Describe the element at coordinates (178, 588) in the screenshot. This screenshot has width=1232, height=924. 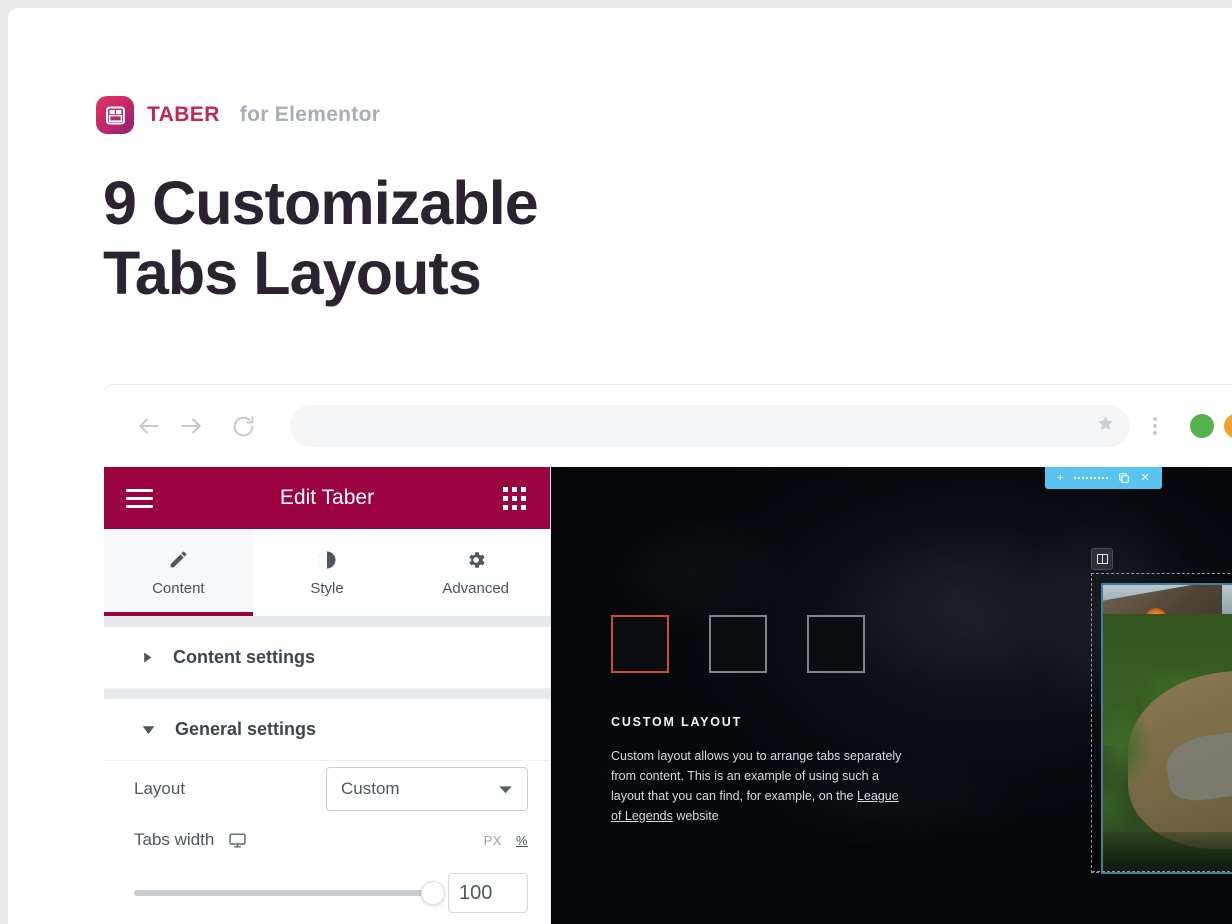
I see `tab-content-label: Content` at that location.